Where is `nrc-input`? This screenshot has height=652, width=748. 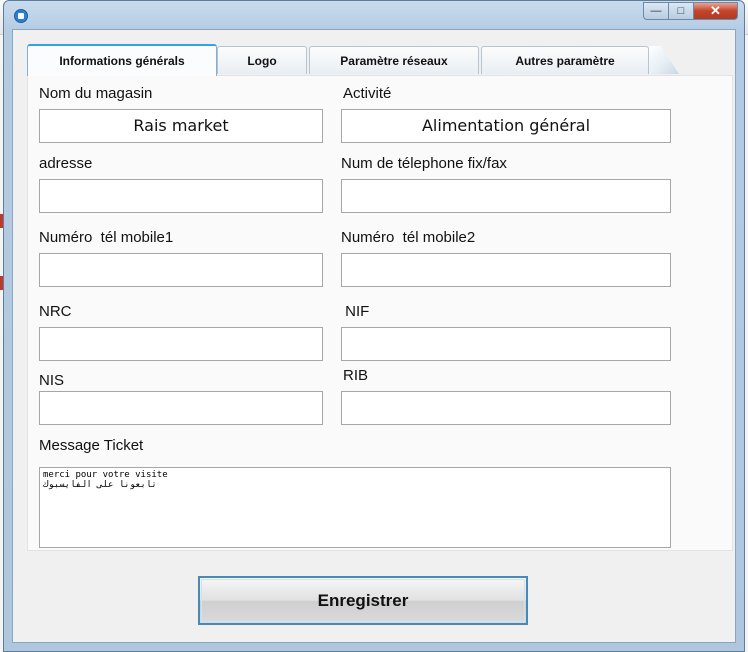 nrc-input is located at coordinates (181, 344).